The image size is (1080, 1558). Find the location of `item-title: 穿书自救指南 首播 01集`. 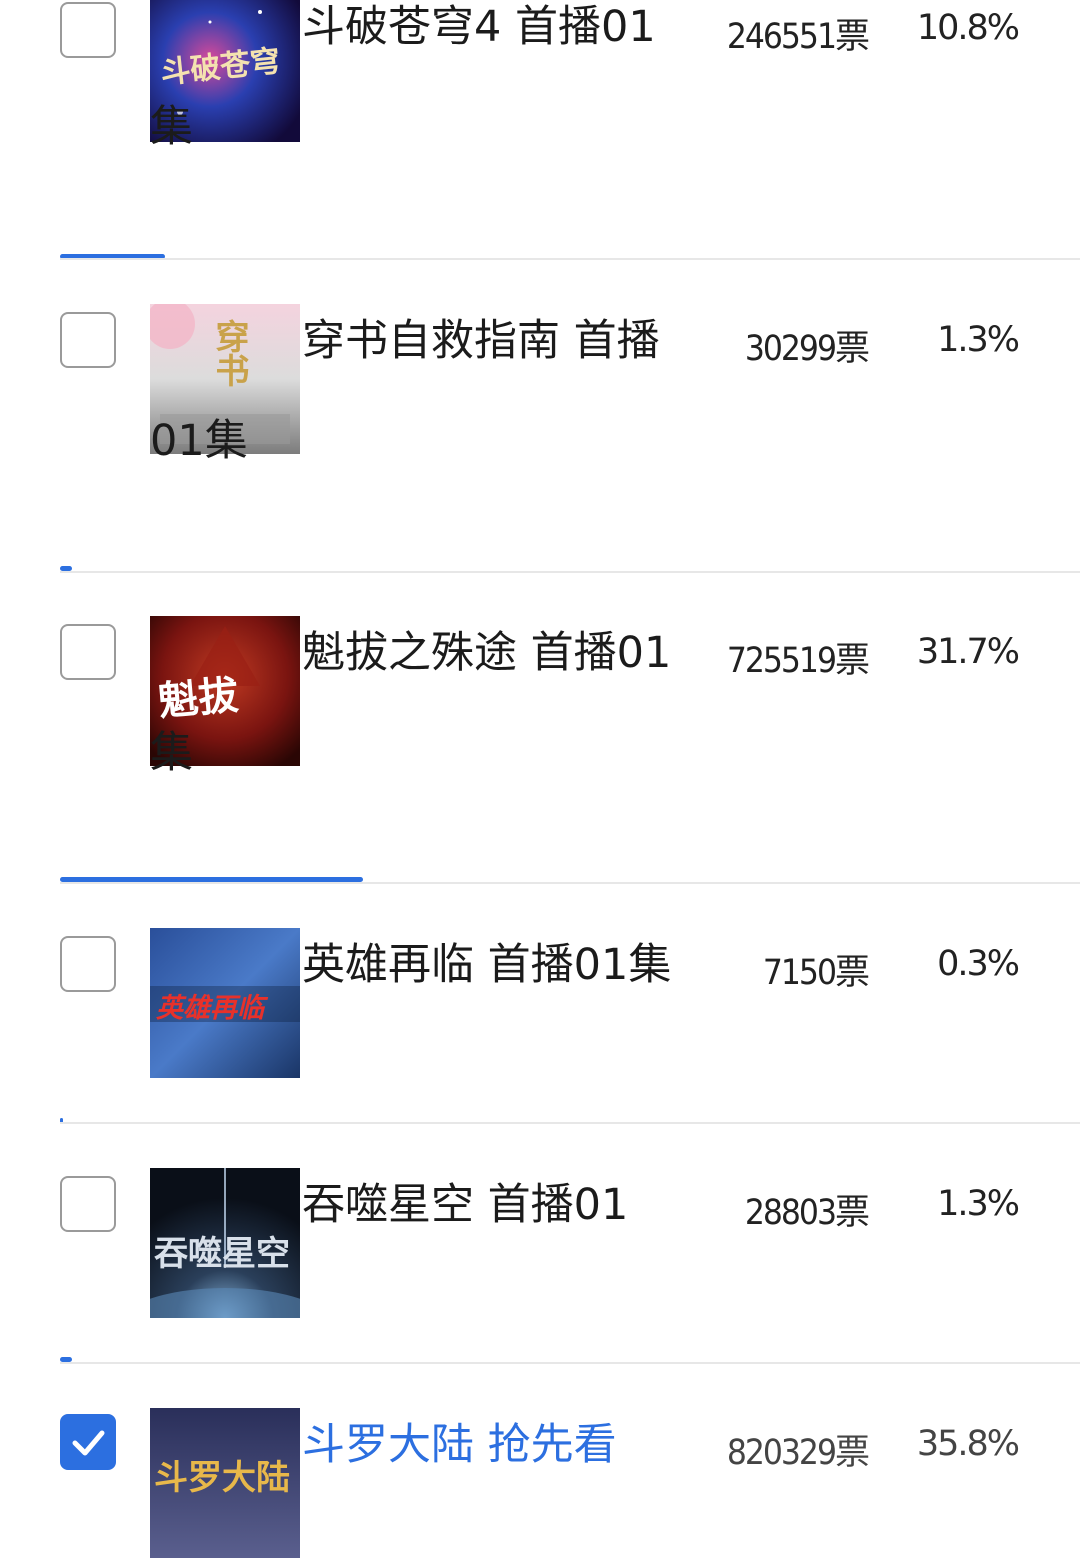

item-title: 穿书自救指南 首播 01集 is located at coordinates (436, 365).